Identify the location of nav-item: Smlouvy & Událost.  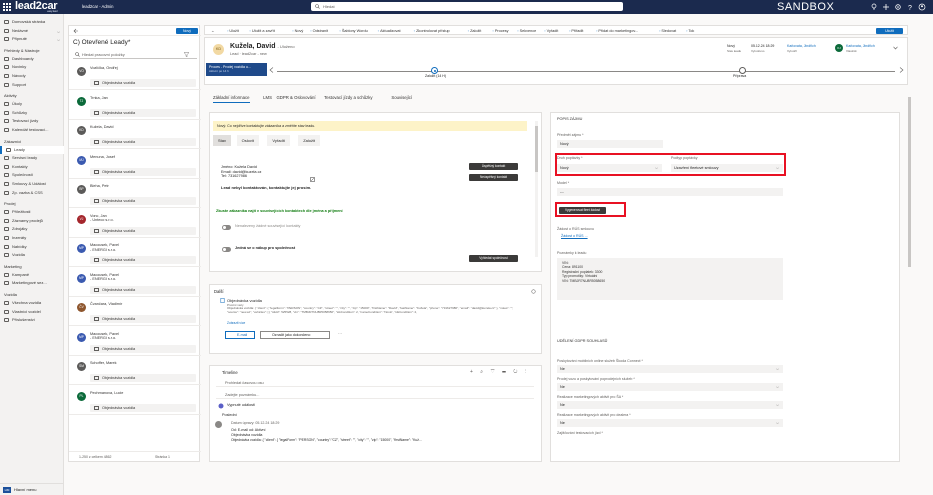
(32, 184).